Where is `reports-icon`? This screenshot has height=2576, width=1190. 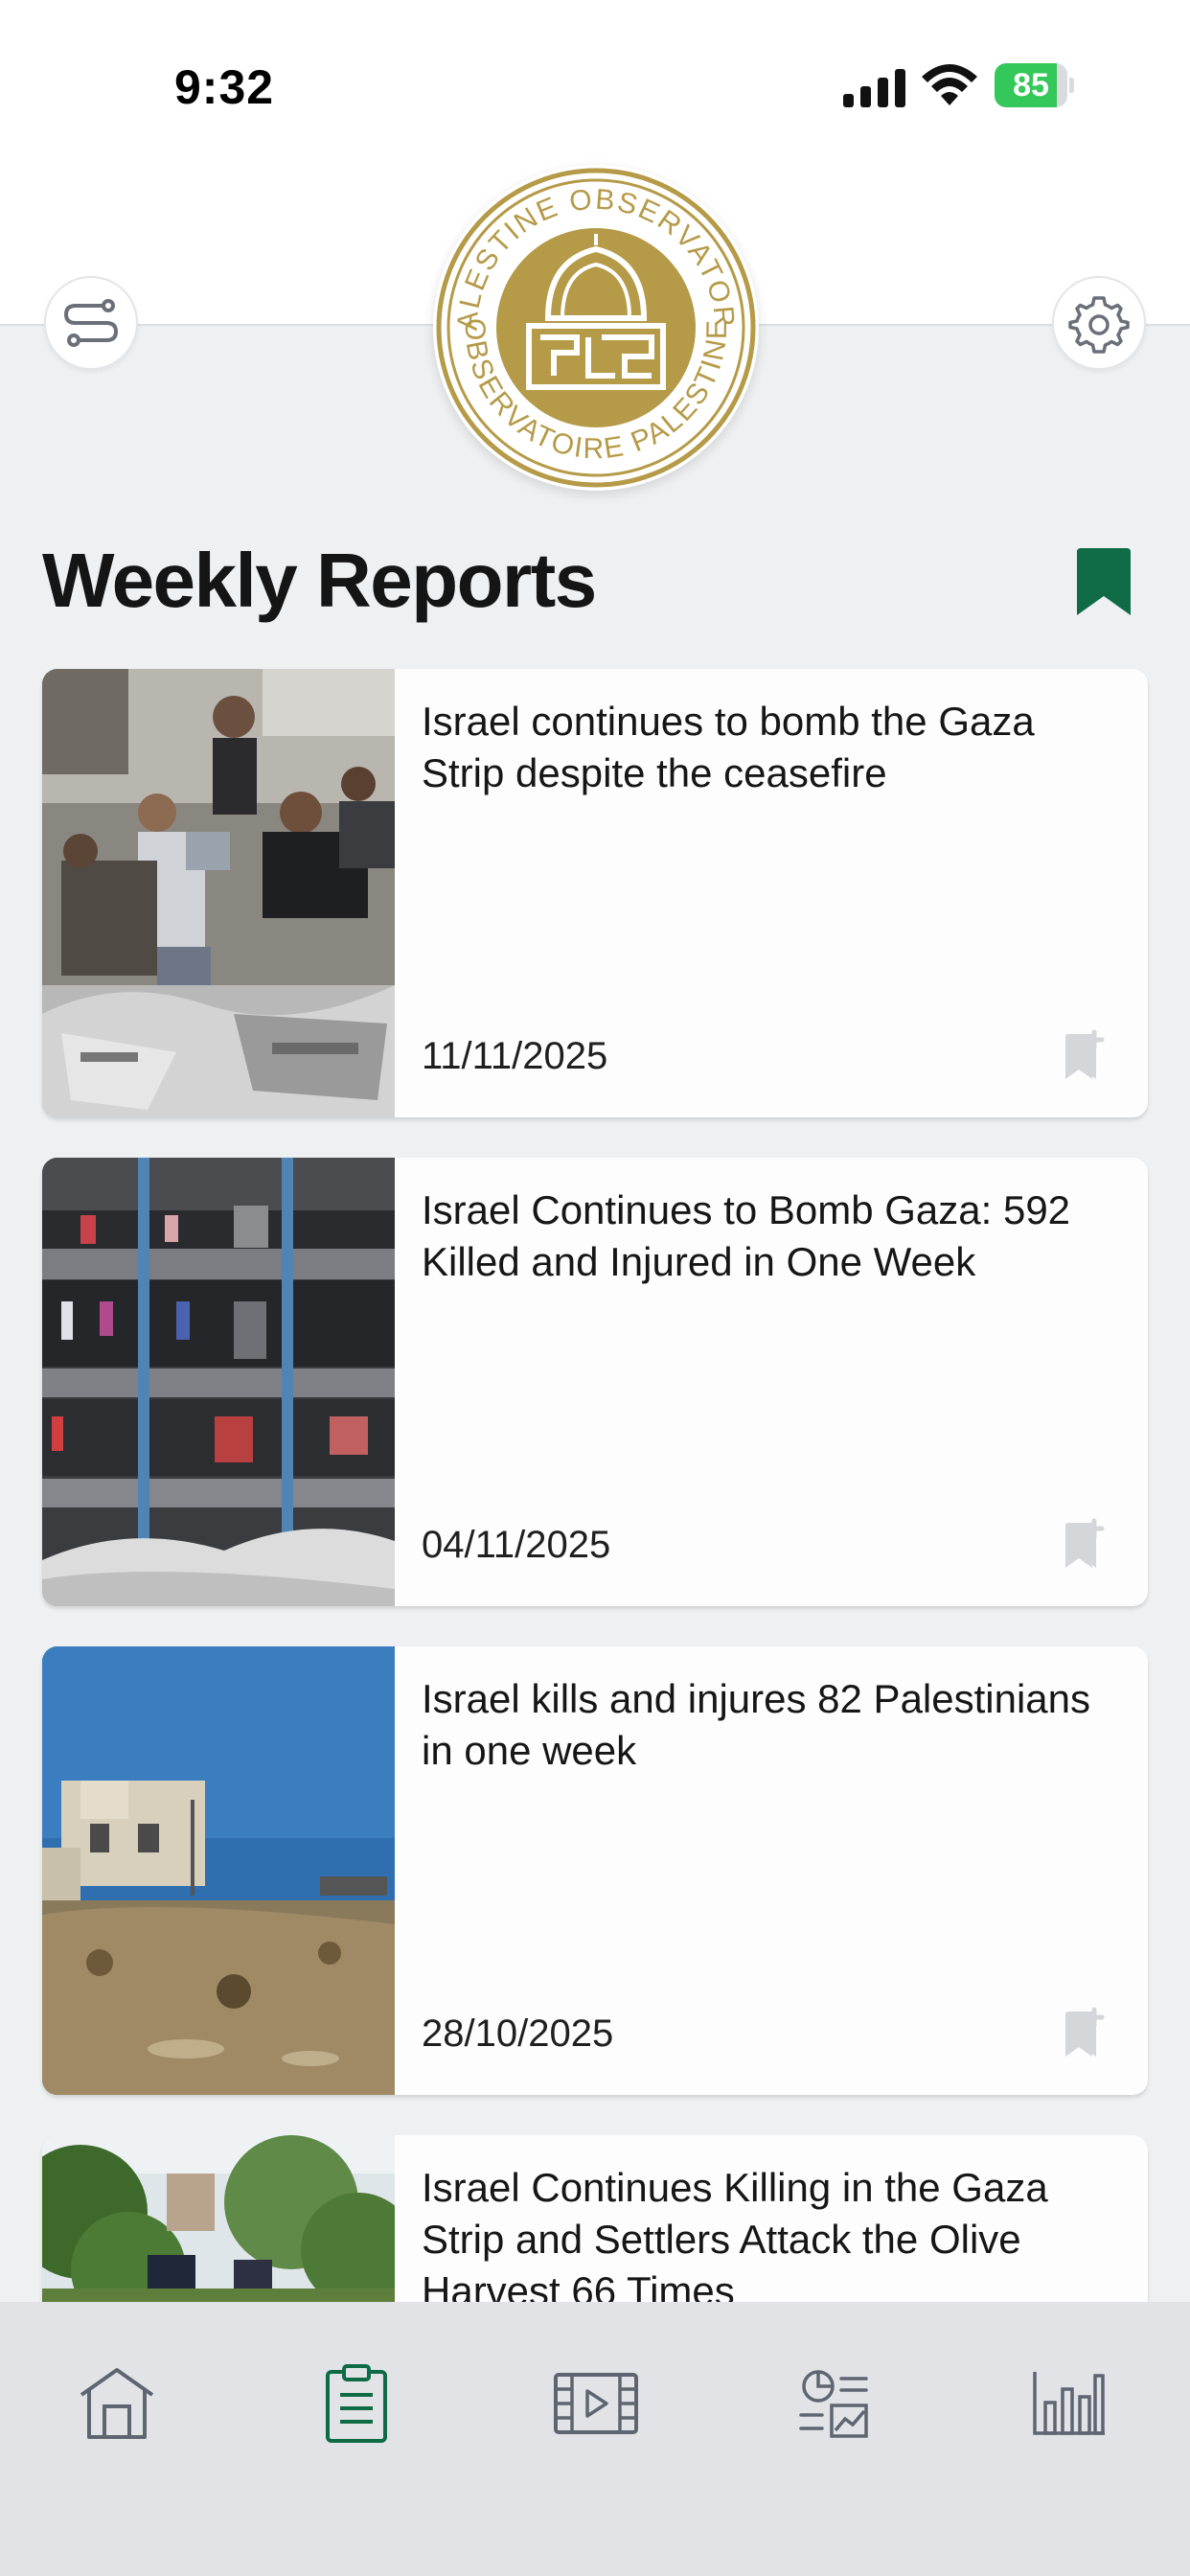 reports-icon is located at coordinates (357, 2403).